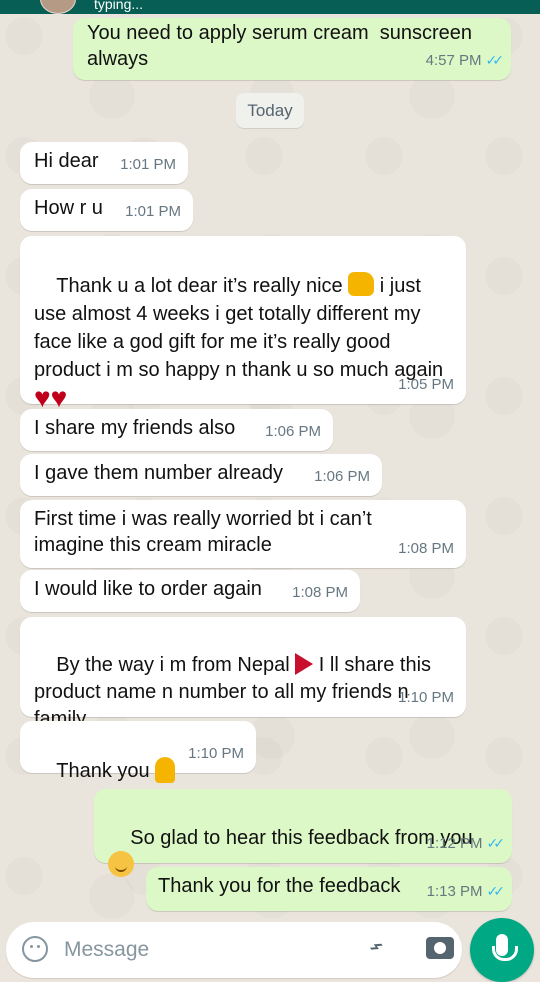 Image resolution: width=540 pixels, height=982 pixels. I want to click on emoji-icon, so click(35, 949).